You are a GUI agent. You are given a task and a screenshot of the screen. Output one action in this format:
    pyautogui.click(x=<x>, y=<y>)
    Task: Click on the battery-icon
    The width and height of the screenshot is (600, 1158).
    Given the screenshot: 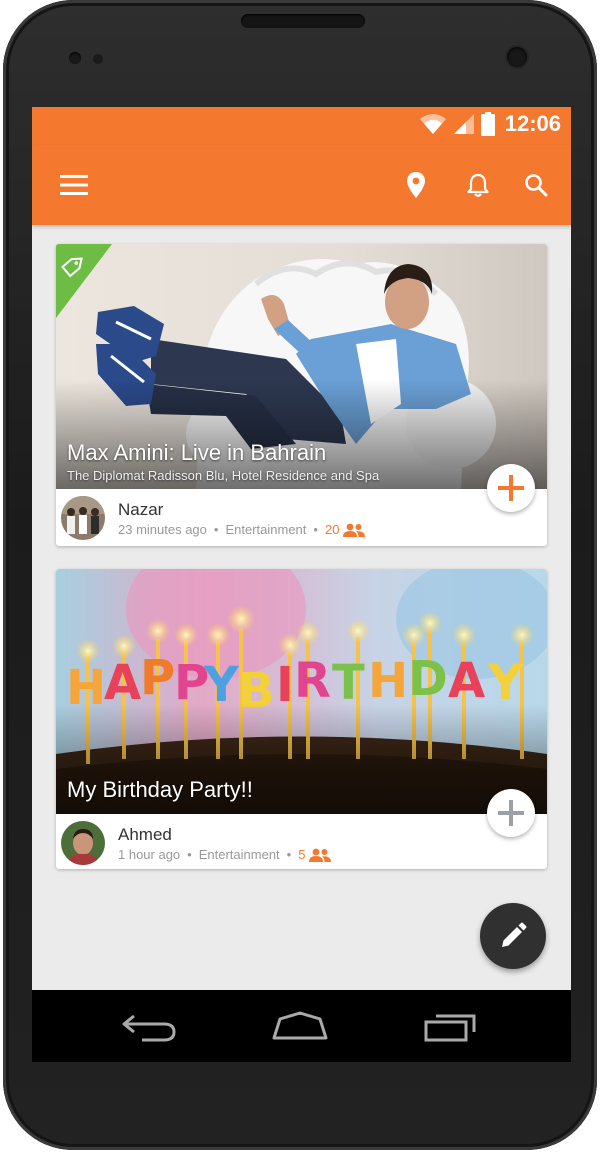 What is the action you would take?
    pyautogui.click(x=487, y=124)
    